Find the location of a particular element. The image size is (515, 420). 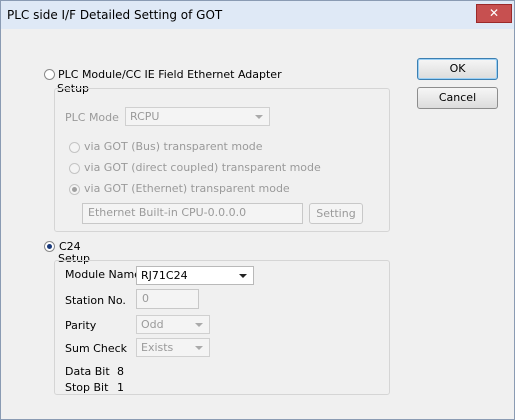

parity-select: Odd is located at coordinates (173, 324).